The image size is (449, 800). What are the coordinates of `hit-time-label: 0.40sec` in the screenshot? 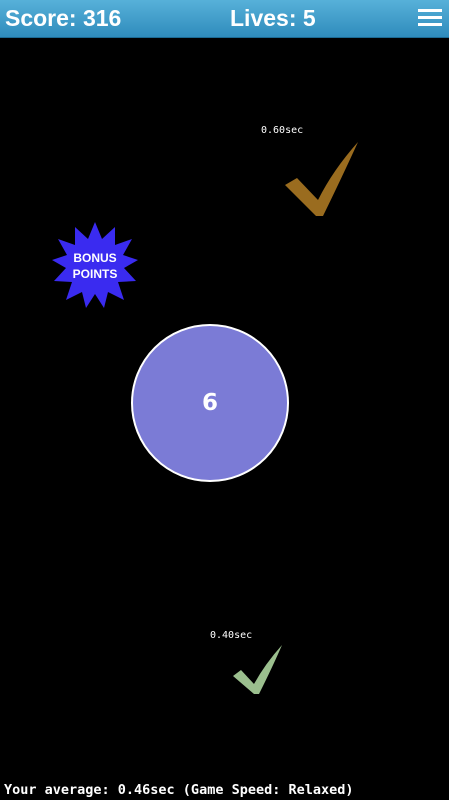 It's located at (231, 635).